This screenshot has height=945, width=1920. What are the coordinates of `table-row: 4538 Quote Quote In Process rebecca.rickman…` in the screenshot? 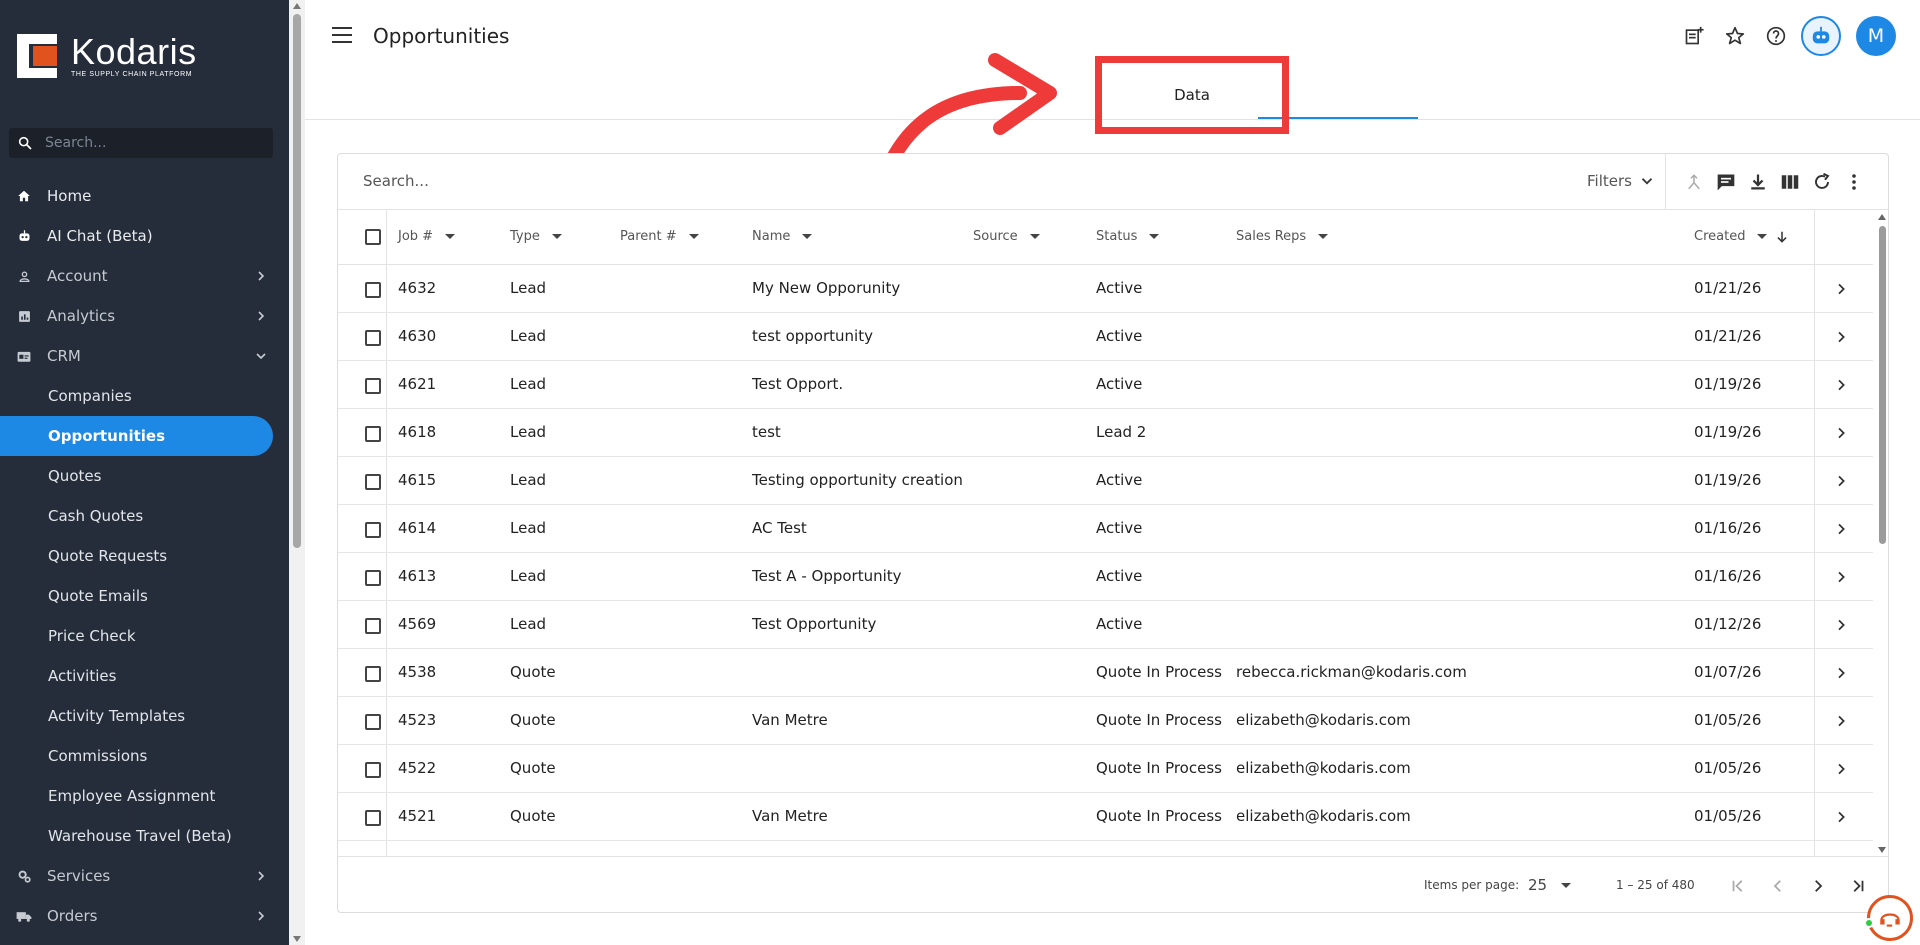 It's located at (1105, 673).